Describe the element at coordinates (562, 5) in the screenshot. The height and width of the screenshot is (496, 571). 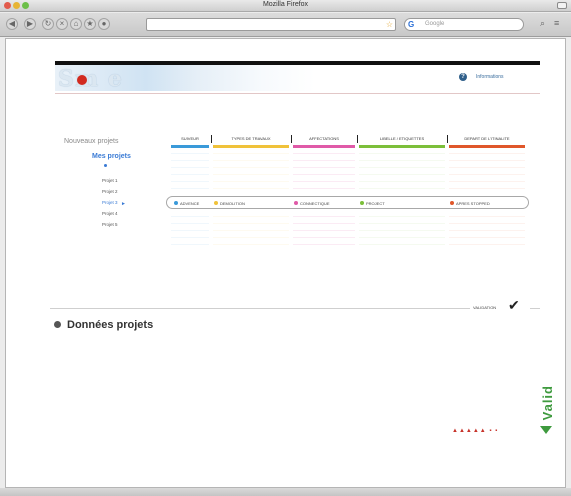
I see `toolbar-toggle-button` at that location.